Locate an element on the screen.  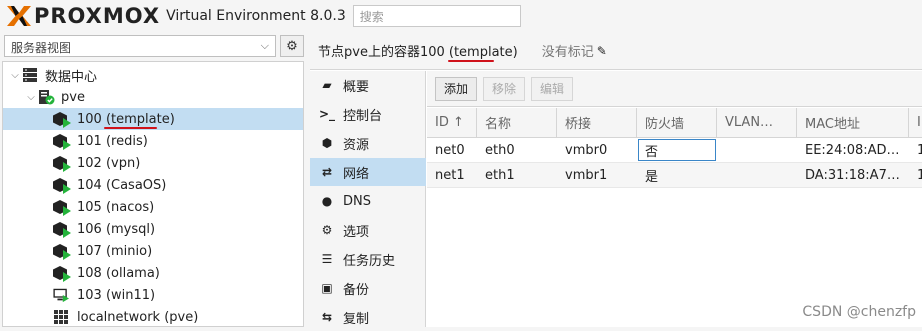
tree-item-container-104: 104 (CasaOS) is located at coordinates (153, 185).